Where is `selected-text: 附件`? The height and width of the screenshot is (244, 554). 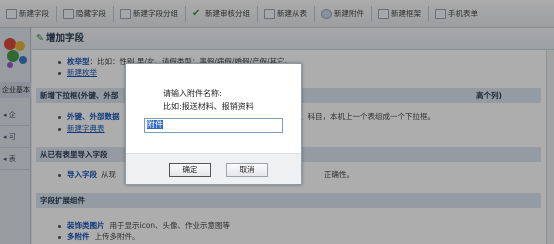
selected-text: 附件 is located at coordinates (155, 124).